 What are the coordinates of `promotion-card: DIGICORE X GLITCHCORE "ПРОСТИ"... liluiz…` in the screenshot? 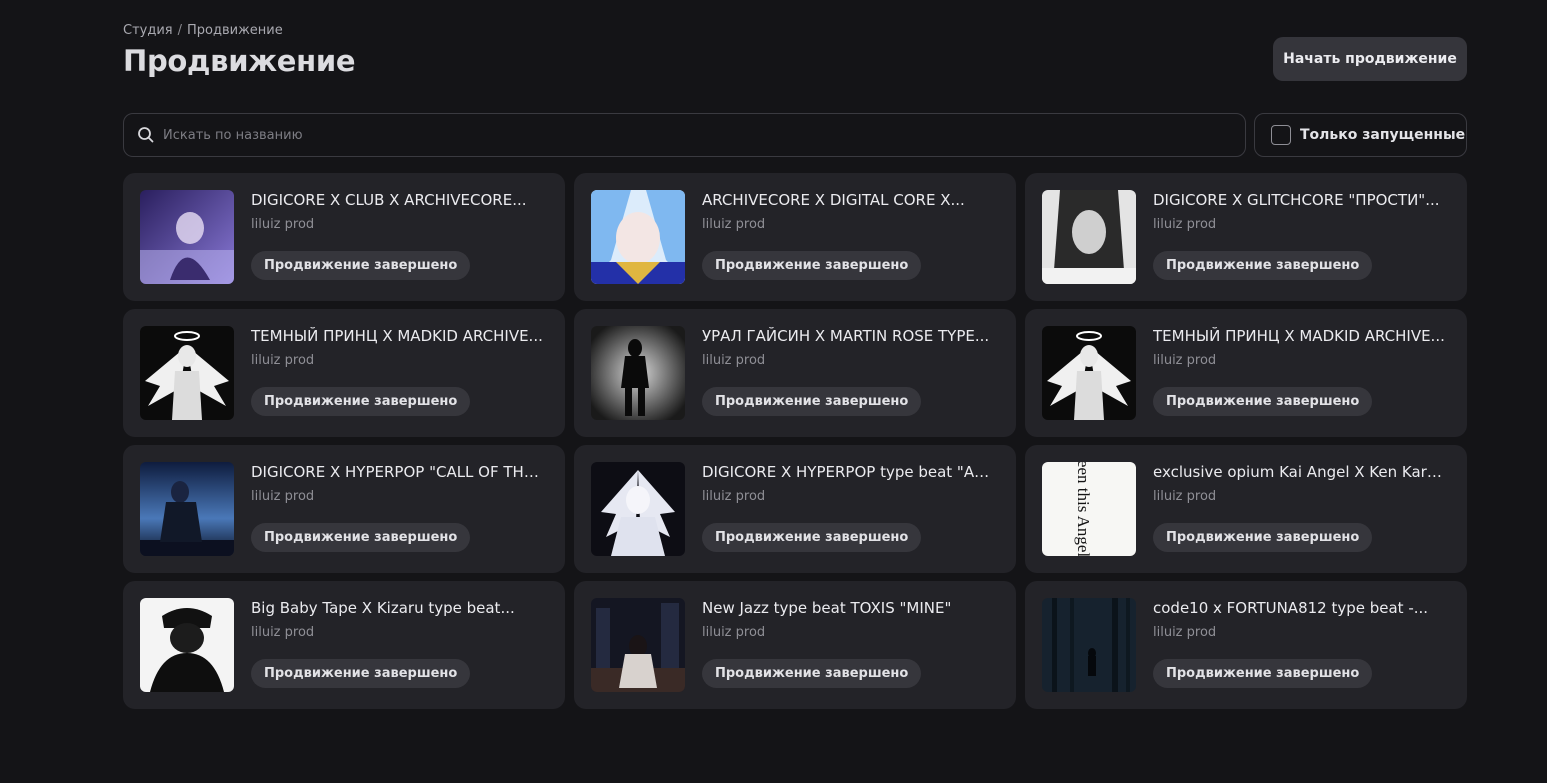 It's located at (1246, 237).